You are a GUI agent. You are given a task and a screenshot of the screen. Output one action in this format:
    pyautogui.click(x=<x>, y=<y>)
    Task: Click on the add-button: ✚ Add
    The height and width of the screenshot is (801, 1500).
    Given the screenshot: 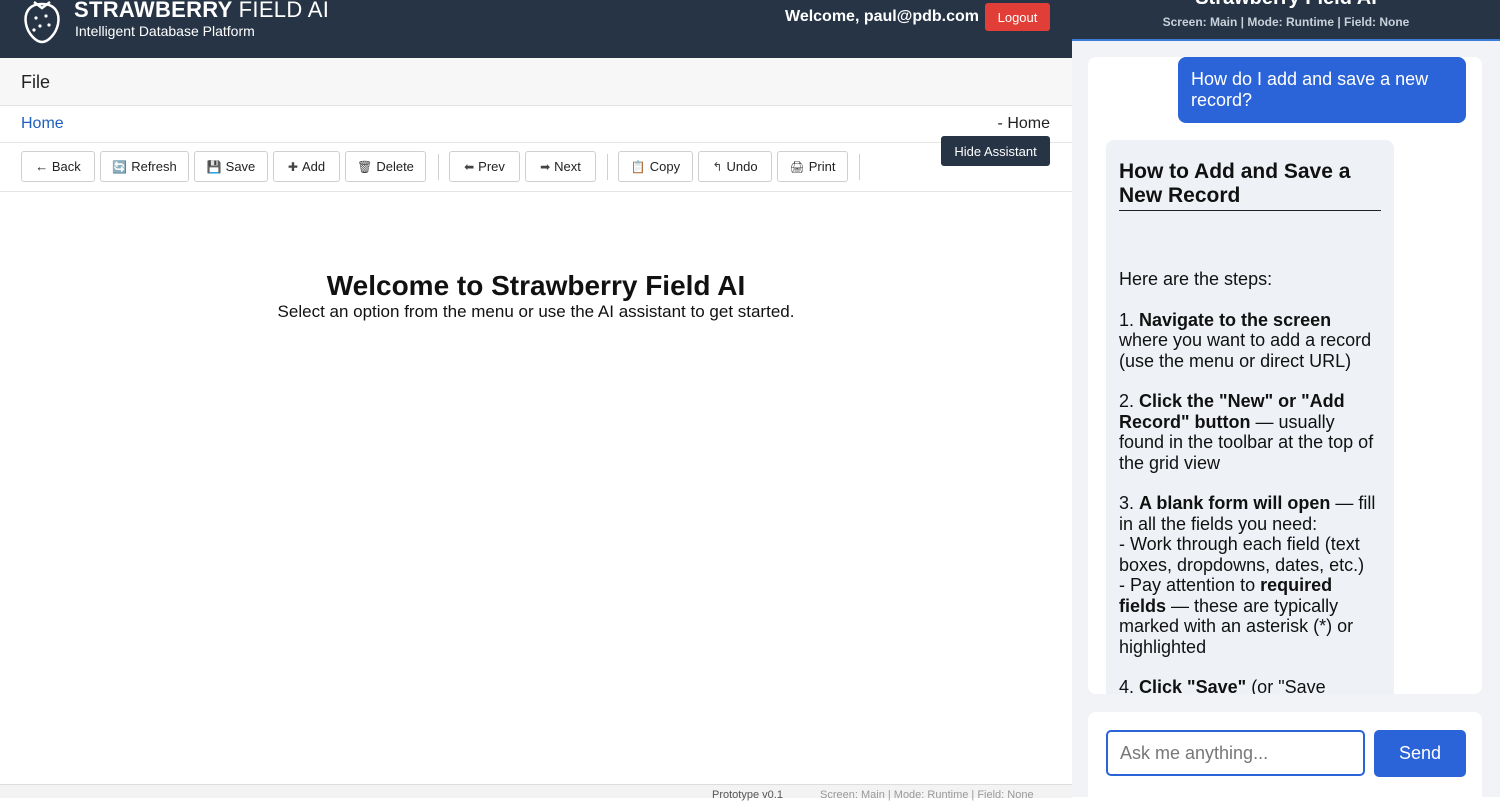 What is the action you would take?
    pyautogui.click(x=306, y=166)
    